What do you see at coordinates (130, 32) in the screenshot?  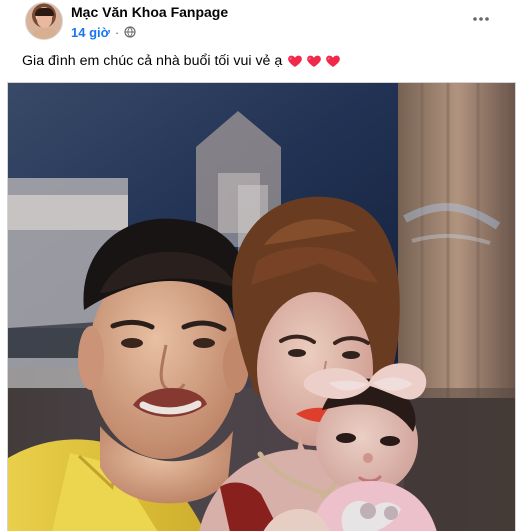 I see `globe-icon` at bounding box center [130, 32].